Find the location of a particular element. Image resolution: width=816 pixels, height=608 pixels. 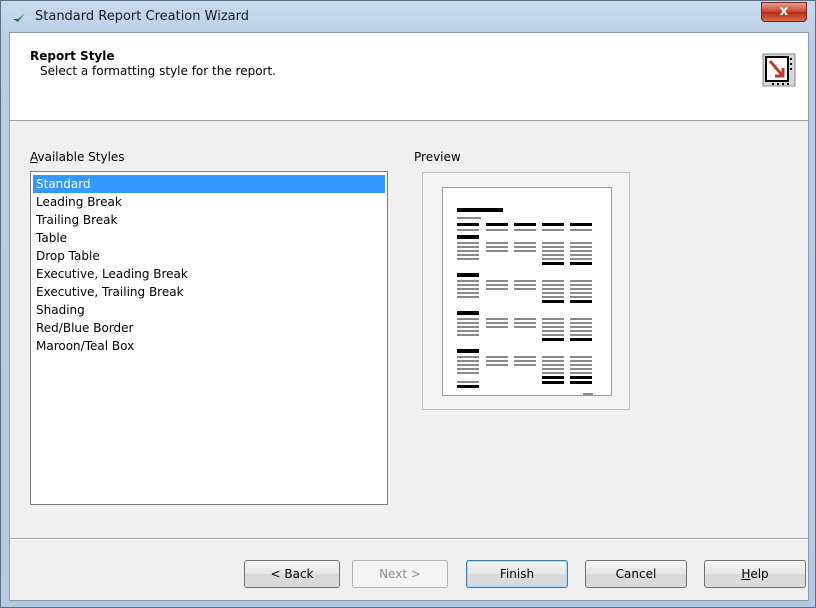

style-list-item: Trailing Break is located at coordinates (209, 220).